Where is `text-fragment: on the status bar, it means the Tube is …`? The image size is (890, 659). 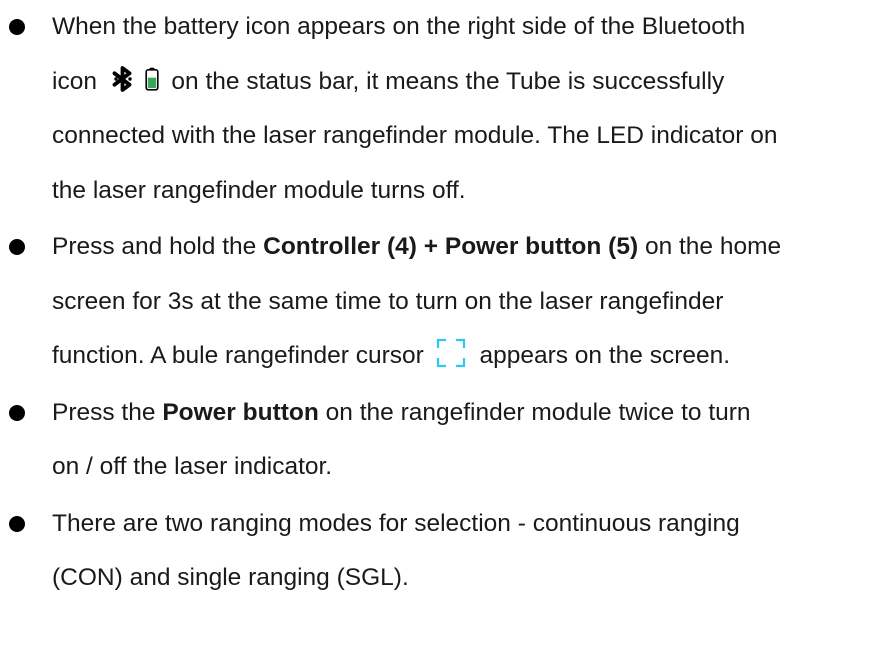
text-fragment: on the status bar, it means the Tube is … is located at coordinates (448, 81).